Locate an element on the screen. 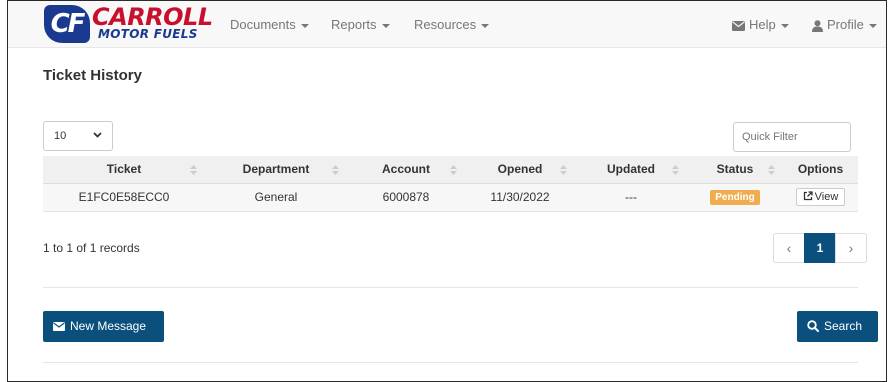 This screenshot has width=894, height=382. nav-profile: Profile is located at coordinates (844, 24).